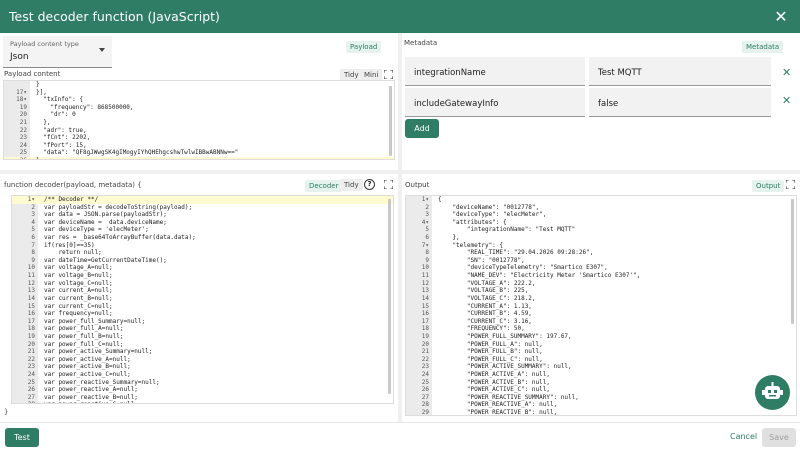 The image size is (800, 450). What do you see at coordinates (781, 16) in the screenshot?
I see `close-icon: ✕` at bounding box center [781, 16].